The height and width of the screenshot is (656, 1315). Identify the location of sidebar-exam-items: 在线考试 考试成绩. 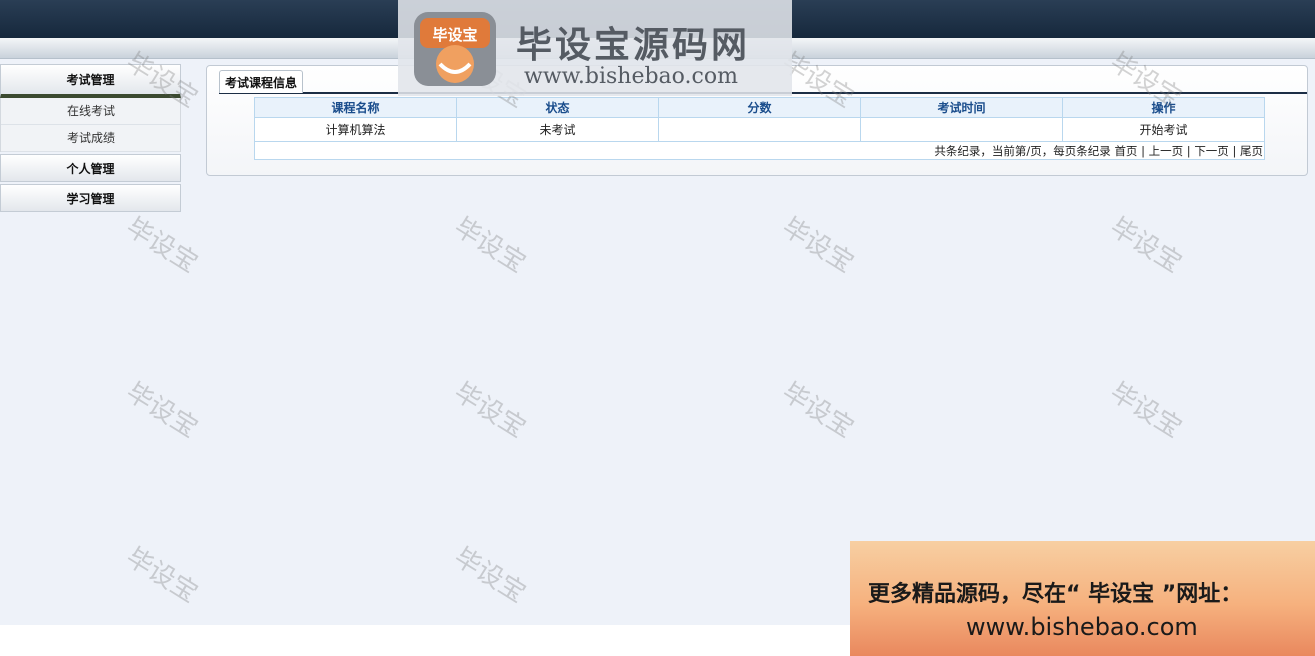
(90, 125).